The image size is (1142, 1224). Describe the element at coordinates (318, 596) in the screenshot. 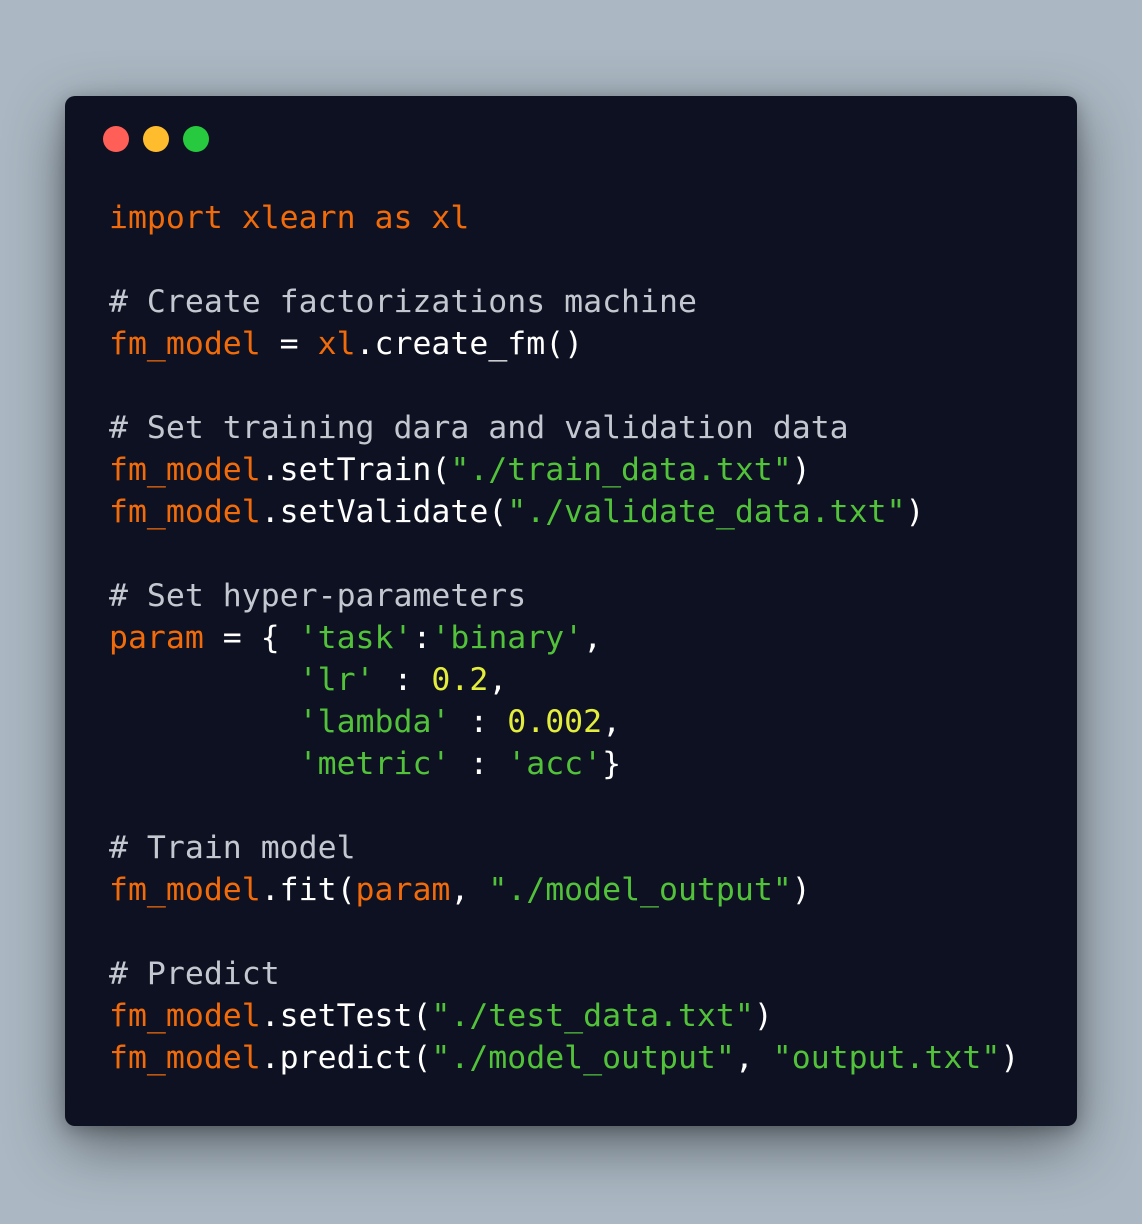

I see `code-comment: # Set hyper-parameters` at that location.